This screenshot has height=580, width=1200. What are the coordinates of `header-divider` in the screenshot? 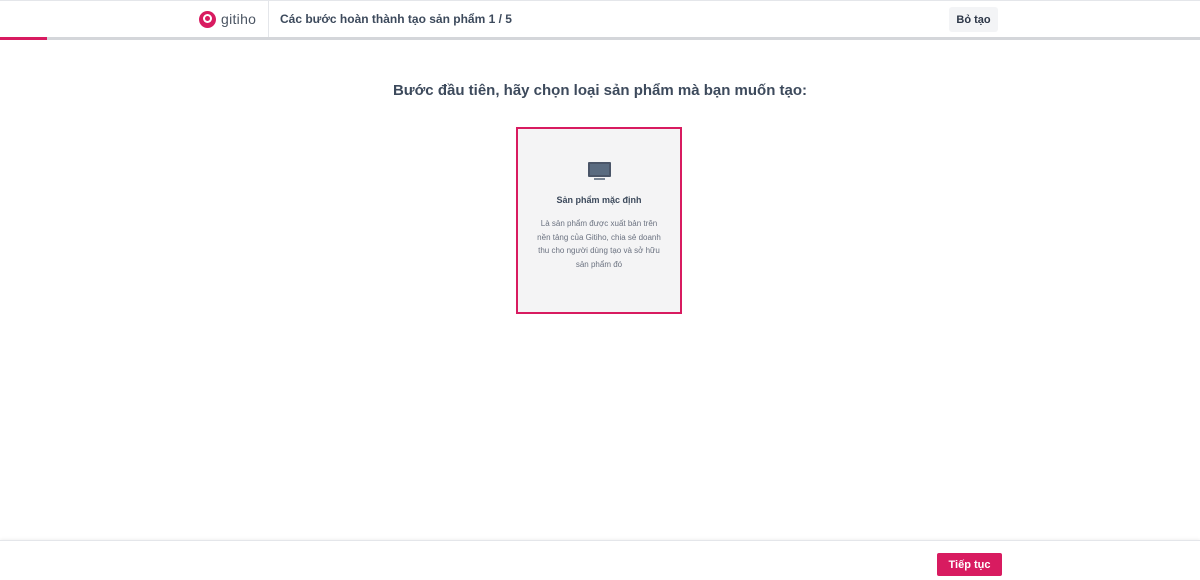 It's located at (268, 19).